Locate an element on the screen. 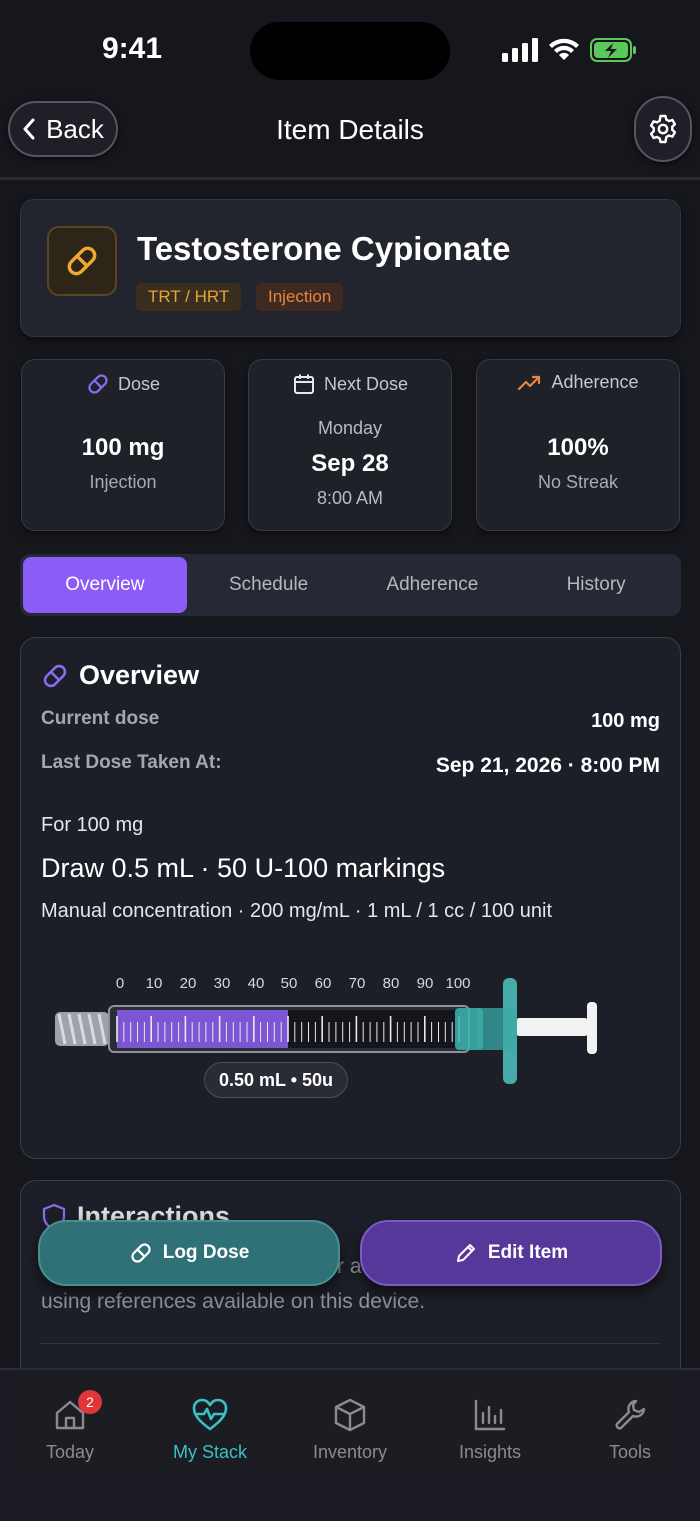 The width and height of the screenshot is (700, 1521). tab-bar-label: My Stack is located at coordinates (209, 1452).